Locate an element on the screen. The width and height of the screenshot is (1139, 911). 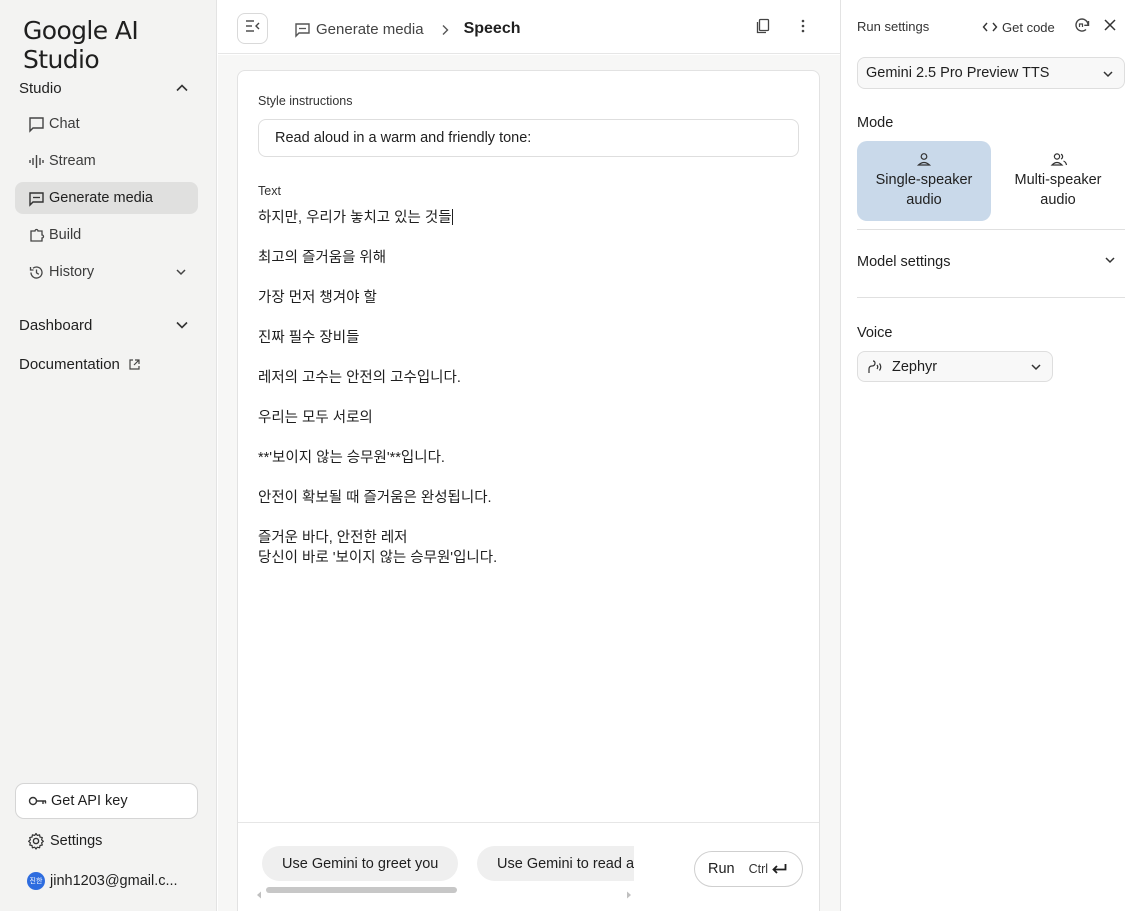
code-icon is located at coordinates (990, 27).